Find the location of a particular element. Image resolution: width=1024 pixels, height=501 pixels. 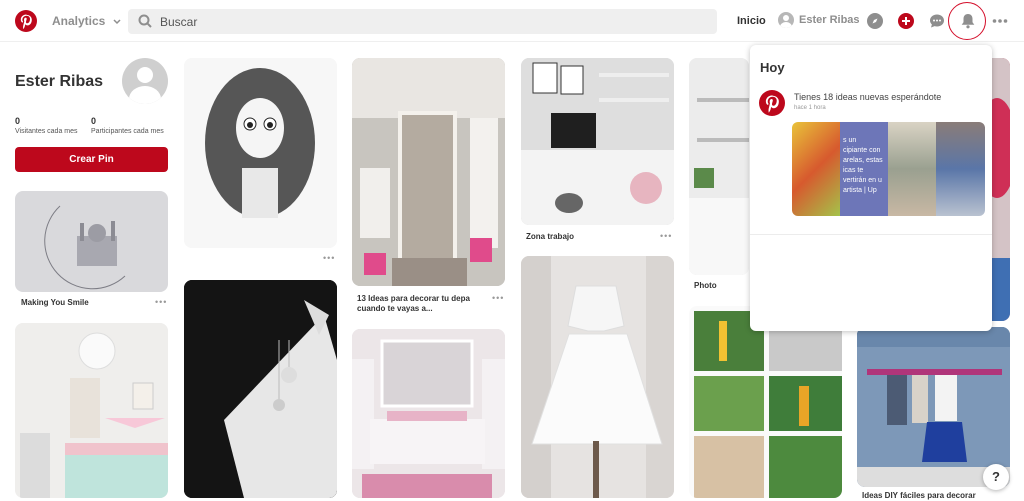

toy-car-parking-photo is located at coordinates (765, 402).